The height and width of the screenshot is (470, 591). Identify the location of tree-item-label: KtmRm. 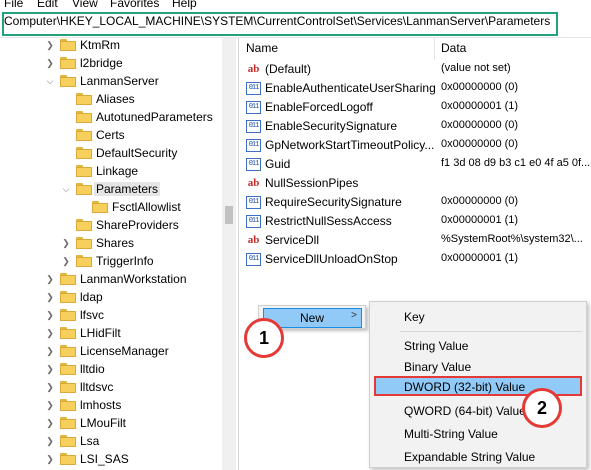
(100, 45).